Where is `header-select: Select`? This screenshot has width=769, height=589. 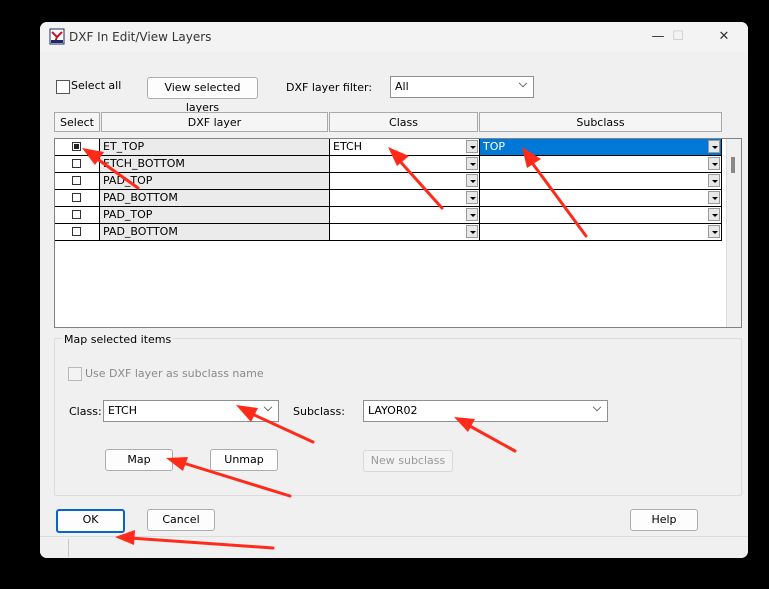 header-select: Select is located at coordinates (77, 122).